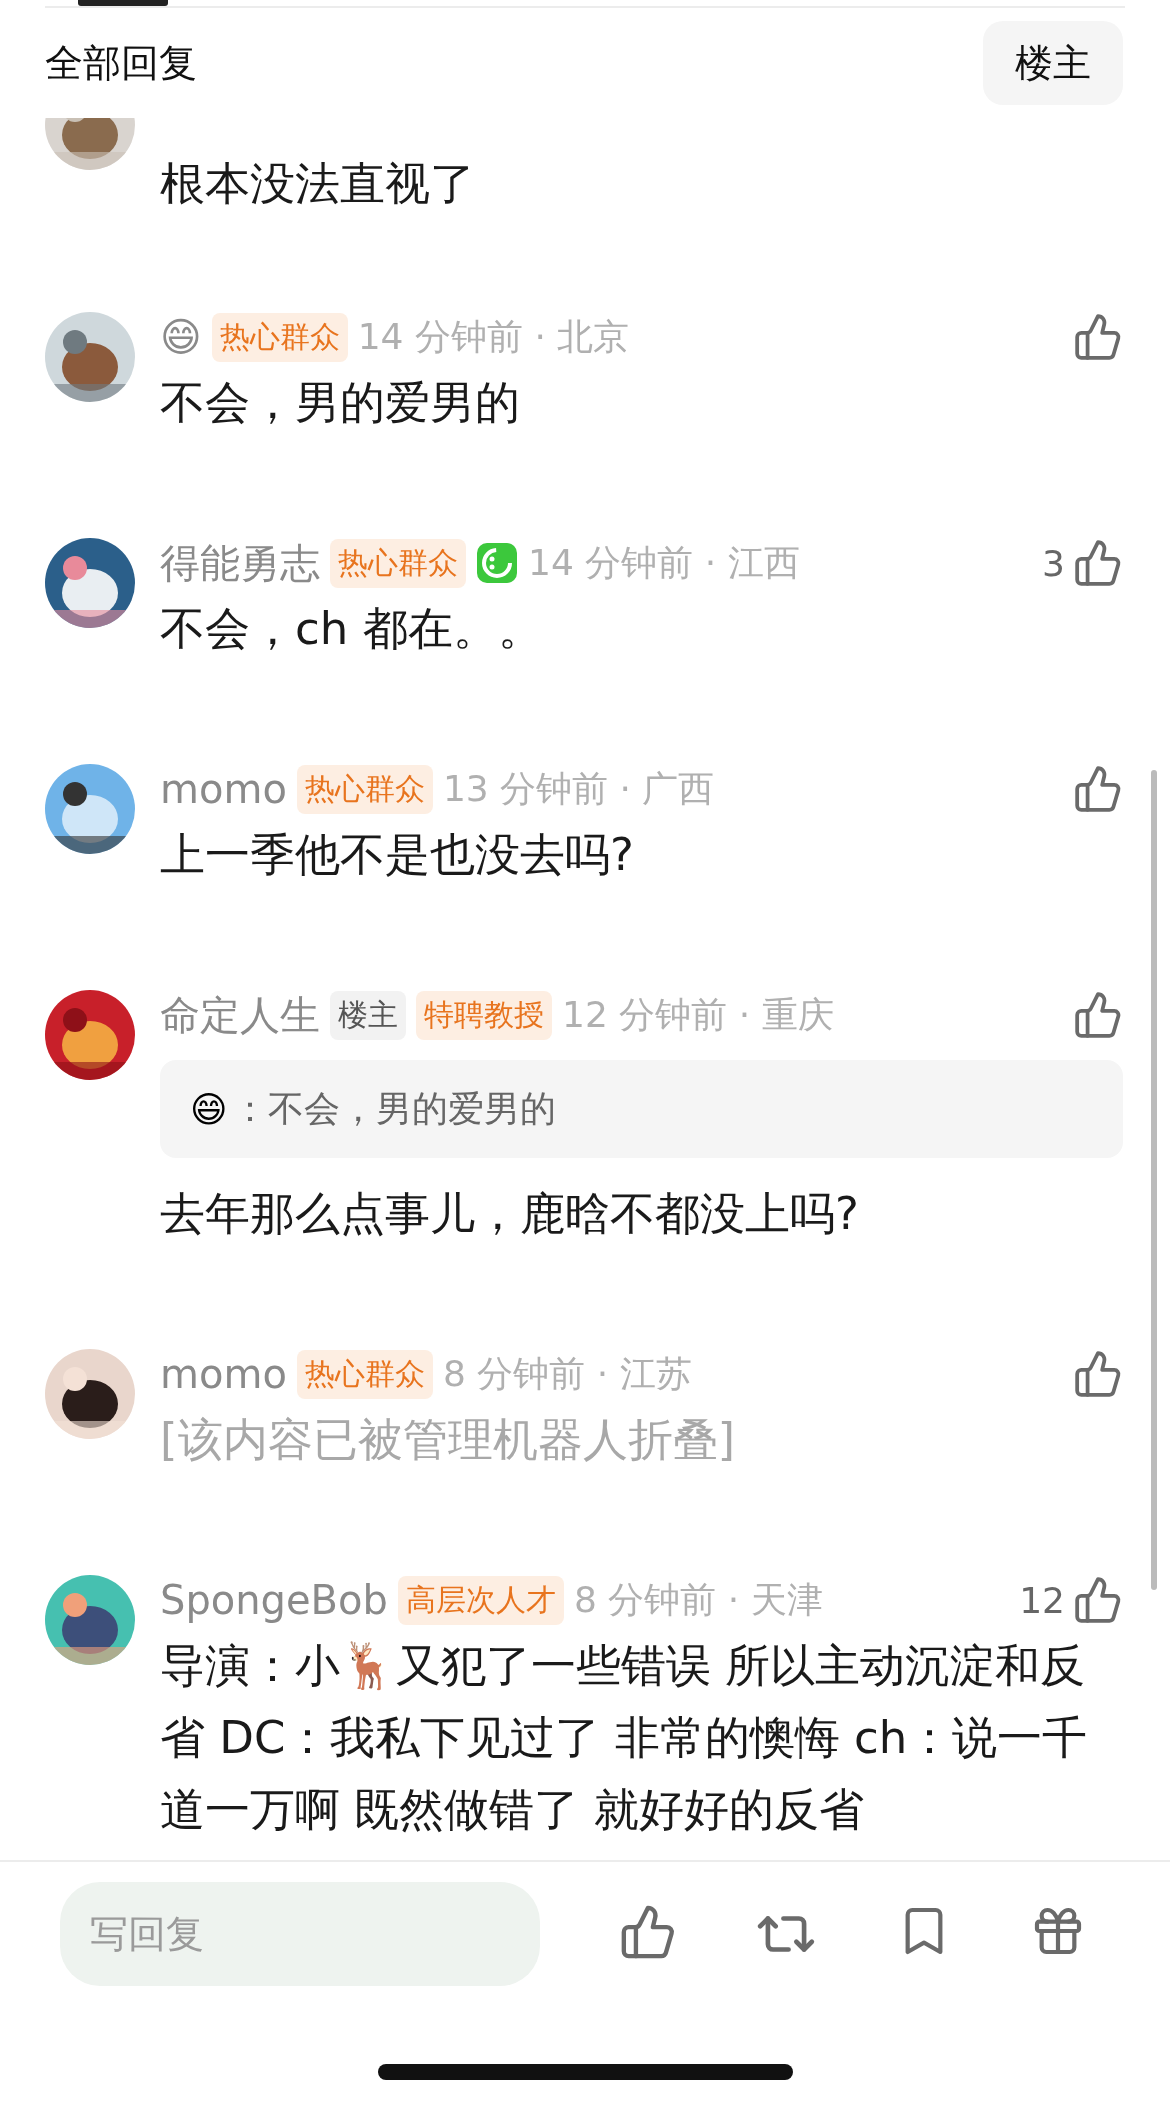 This screenshot has width=1170, height=2112. I want to click on quoted-username: 😄, so click(209, 1109).